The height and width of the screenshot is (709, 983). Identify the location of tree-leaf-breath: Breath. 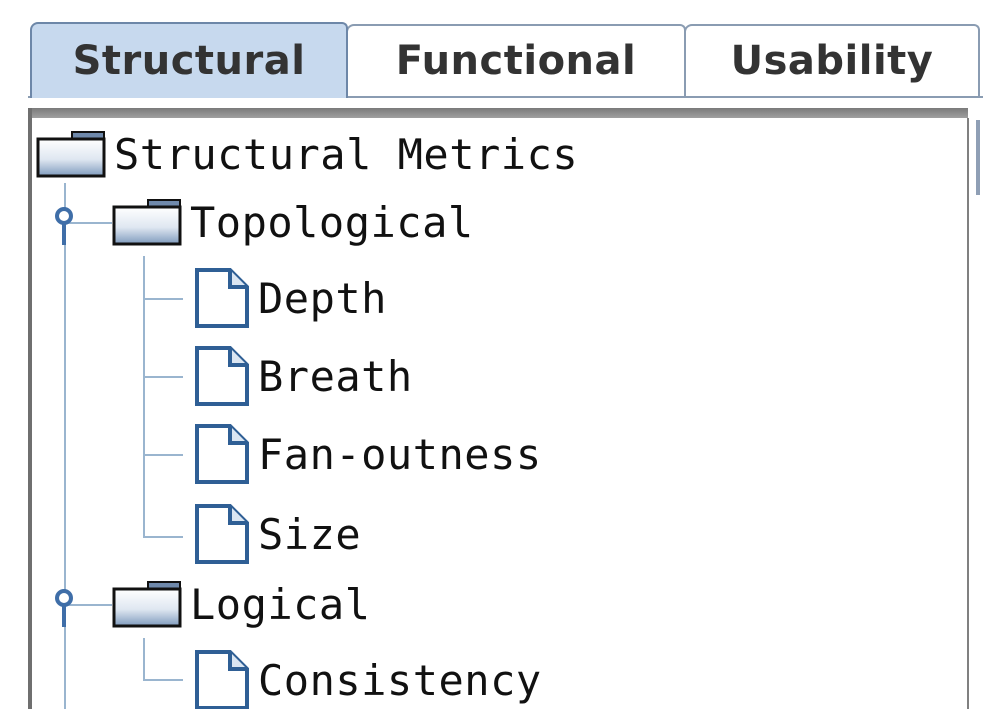
(303, 376).